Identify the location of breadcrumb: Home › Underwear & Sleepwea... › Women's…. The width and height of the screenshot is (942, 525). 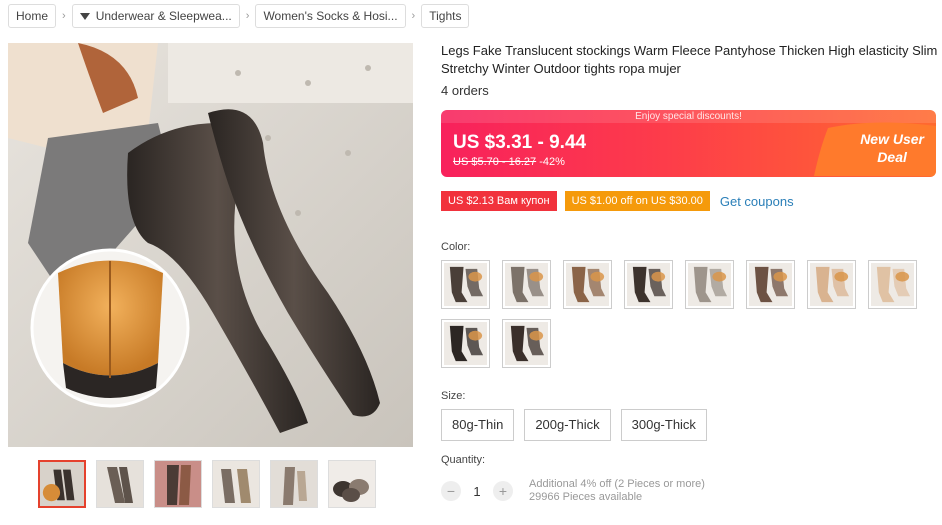
(239, 16).